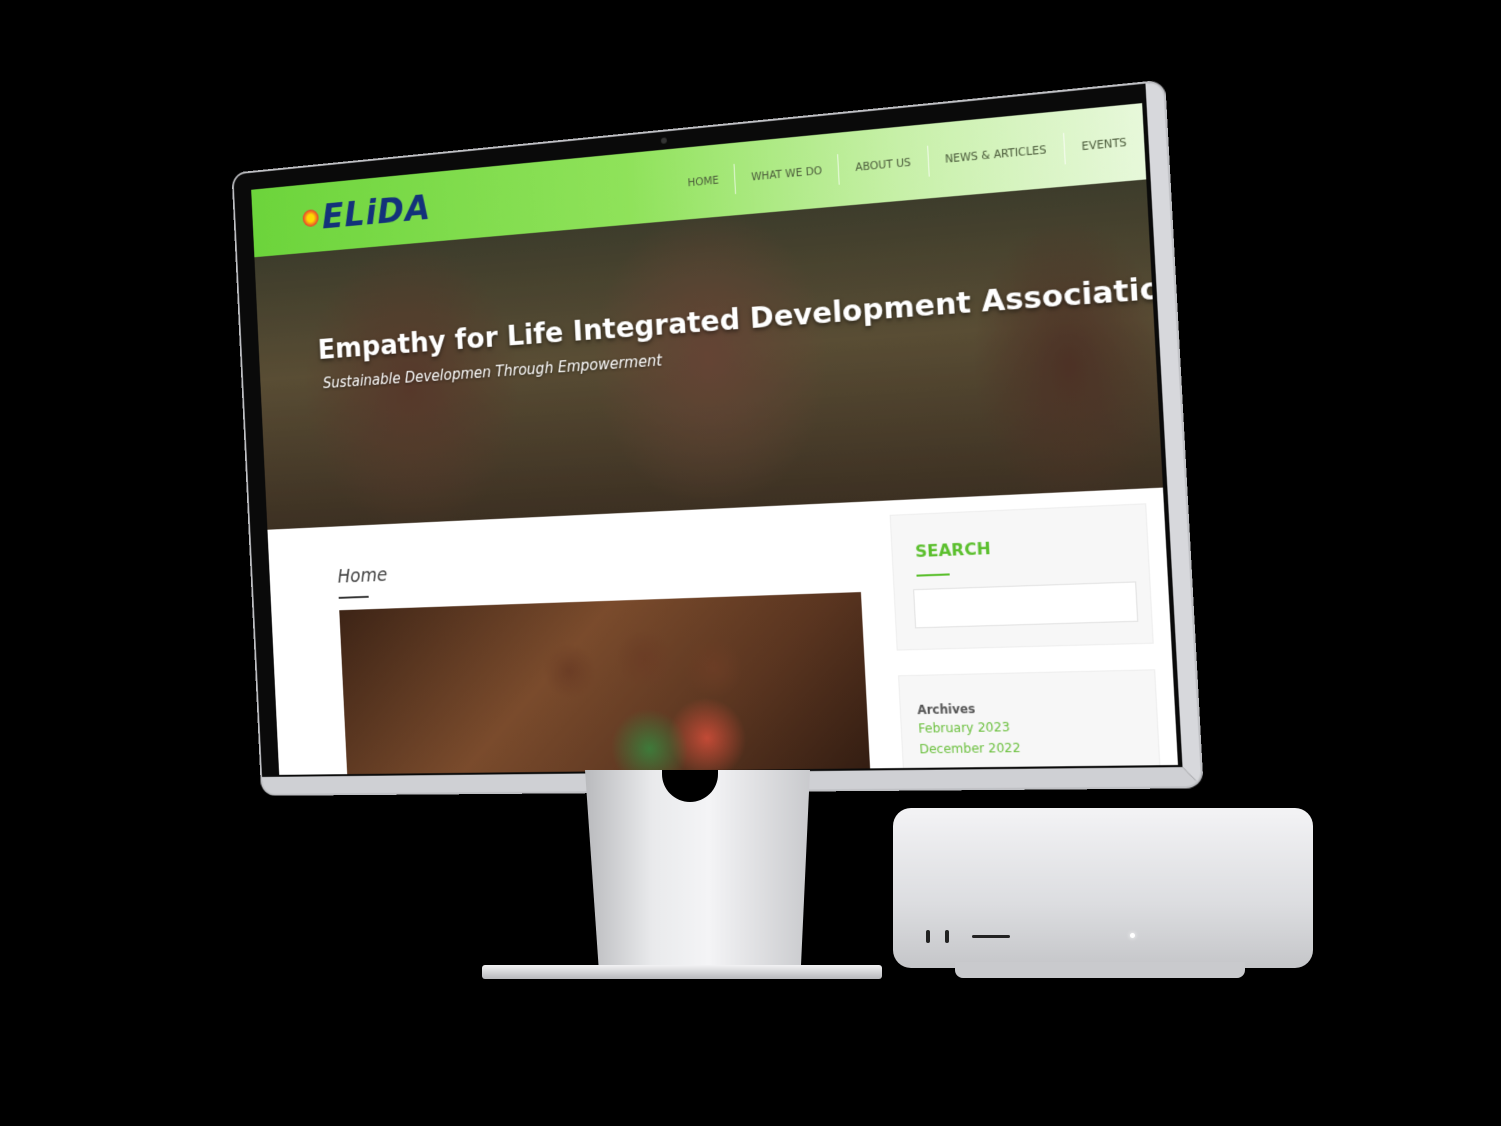 This screenshot has height=1126, width=1501. Describe the element at coordinates (1026, 605) in the screenshot. I see `search-input` at that location.